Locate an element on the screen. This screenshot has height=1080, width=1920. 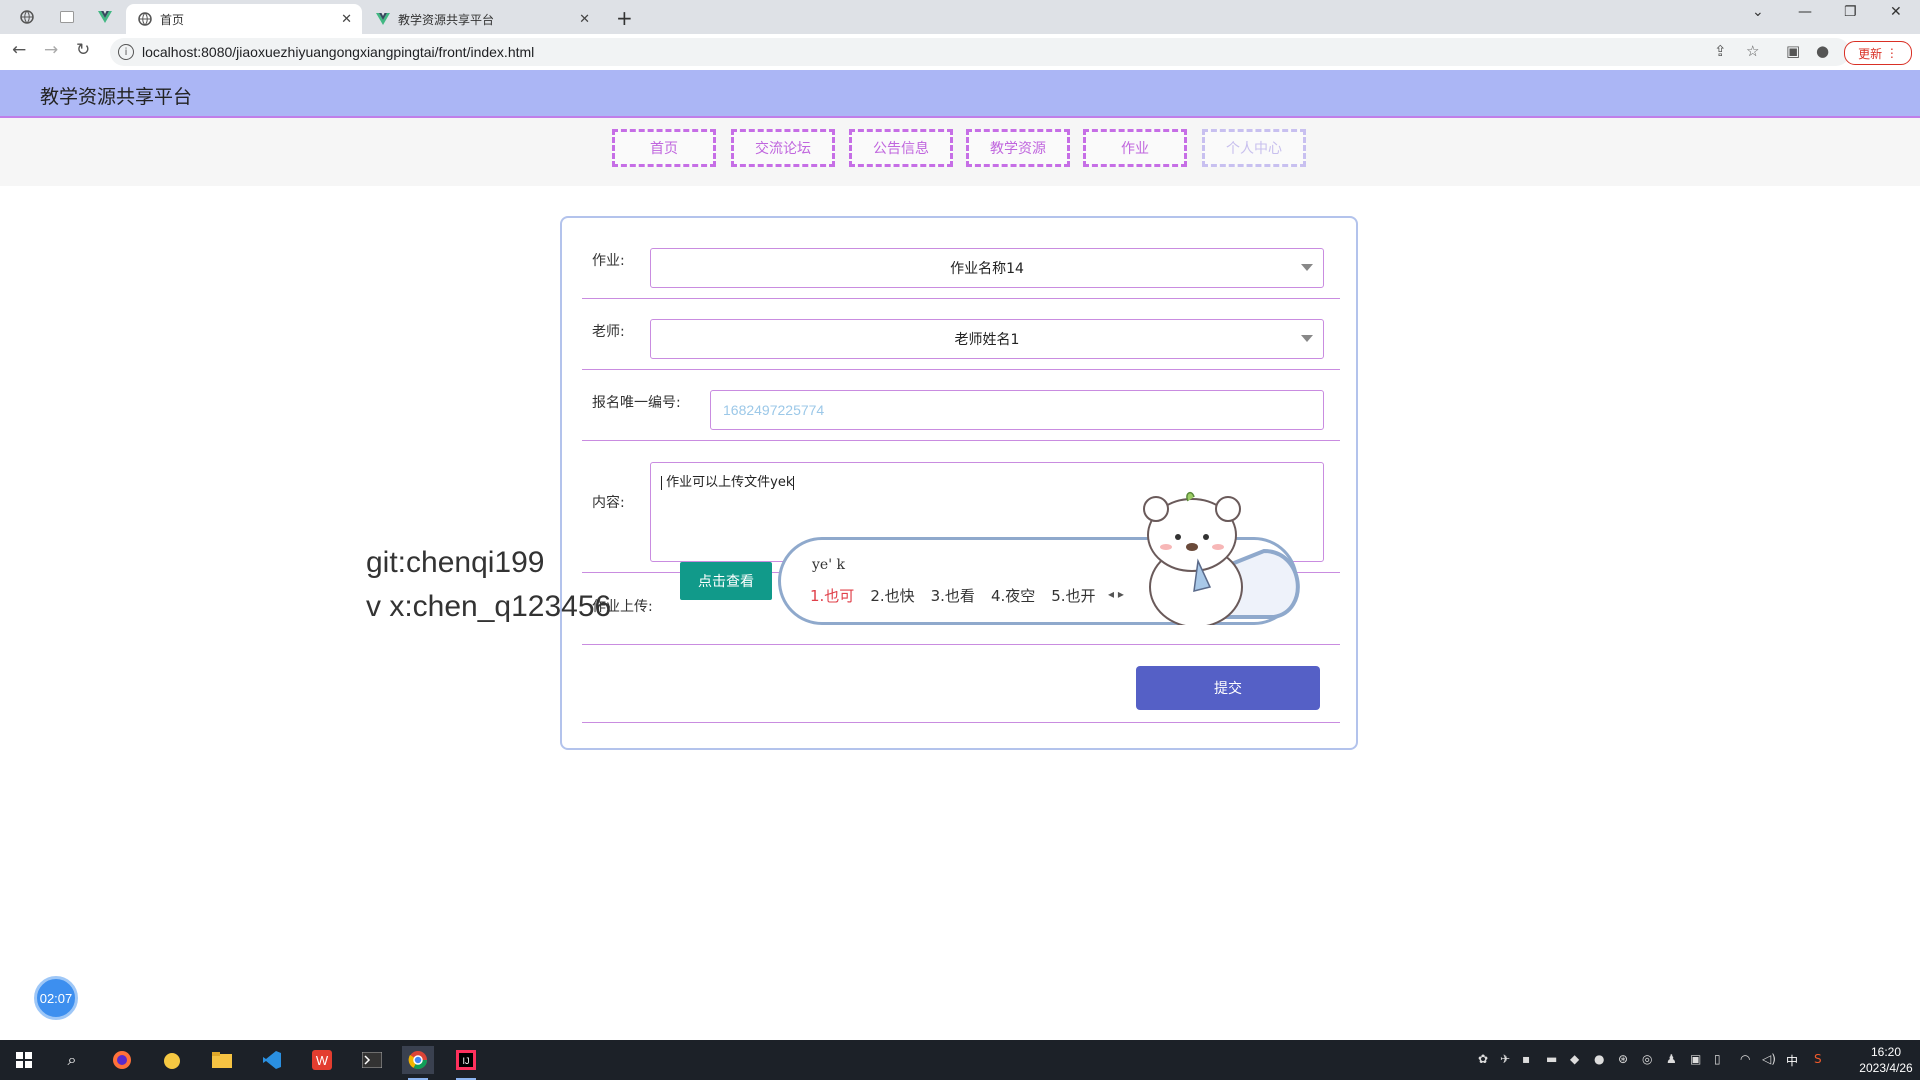
search-icon: ⌕ is located at coordinates (72, 1060).